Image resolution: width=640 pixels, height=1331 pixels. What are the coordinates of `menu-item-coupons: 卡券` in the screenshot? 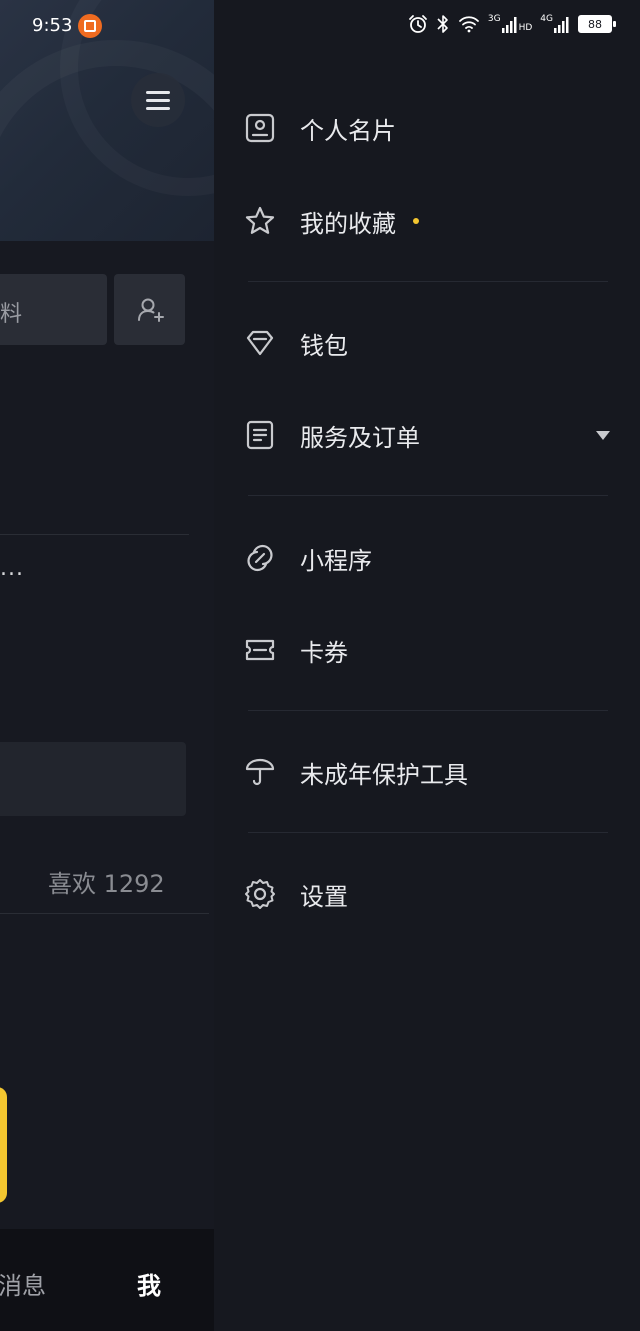 It's located at (427, 650).